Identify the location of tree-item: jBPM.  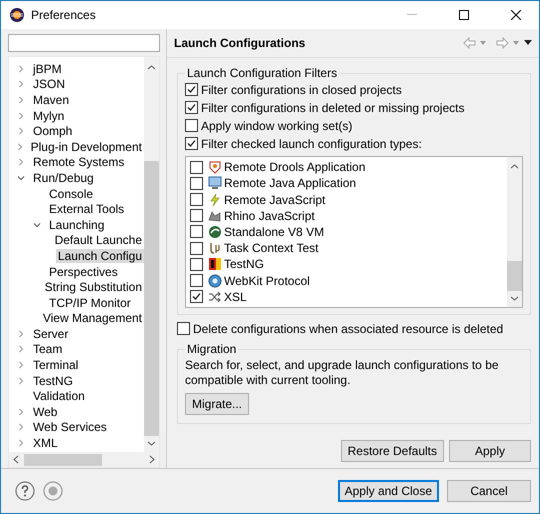
(47, 69).